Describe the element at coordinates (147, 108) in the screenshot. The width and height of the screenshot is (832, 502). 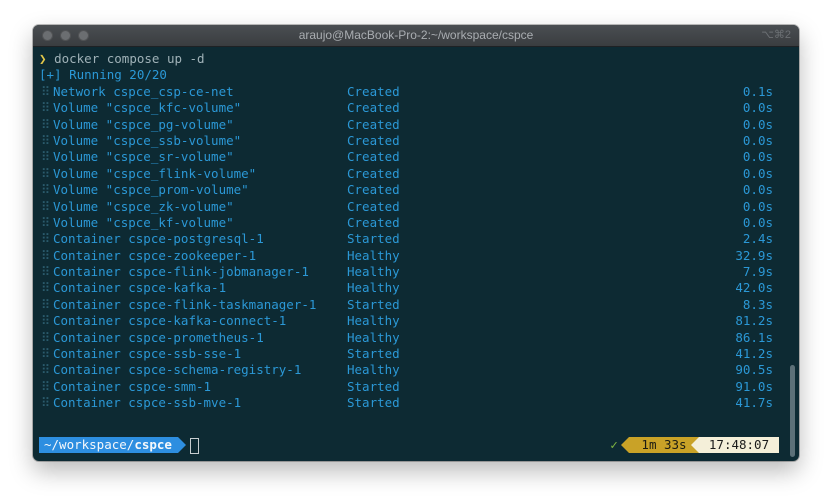
I see `resource-name: Volume "cspce_kfc-volume"` at that location.